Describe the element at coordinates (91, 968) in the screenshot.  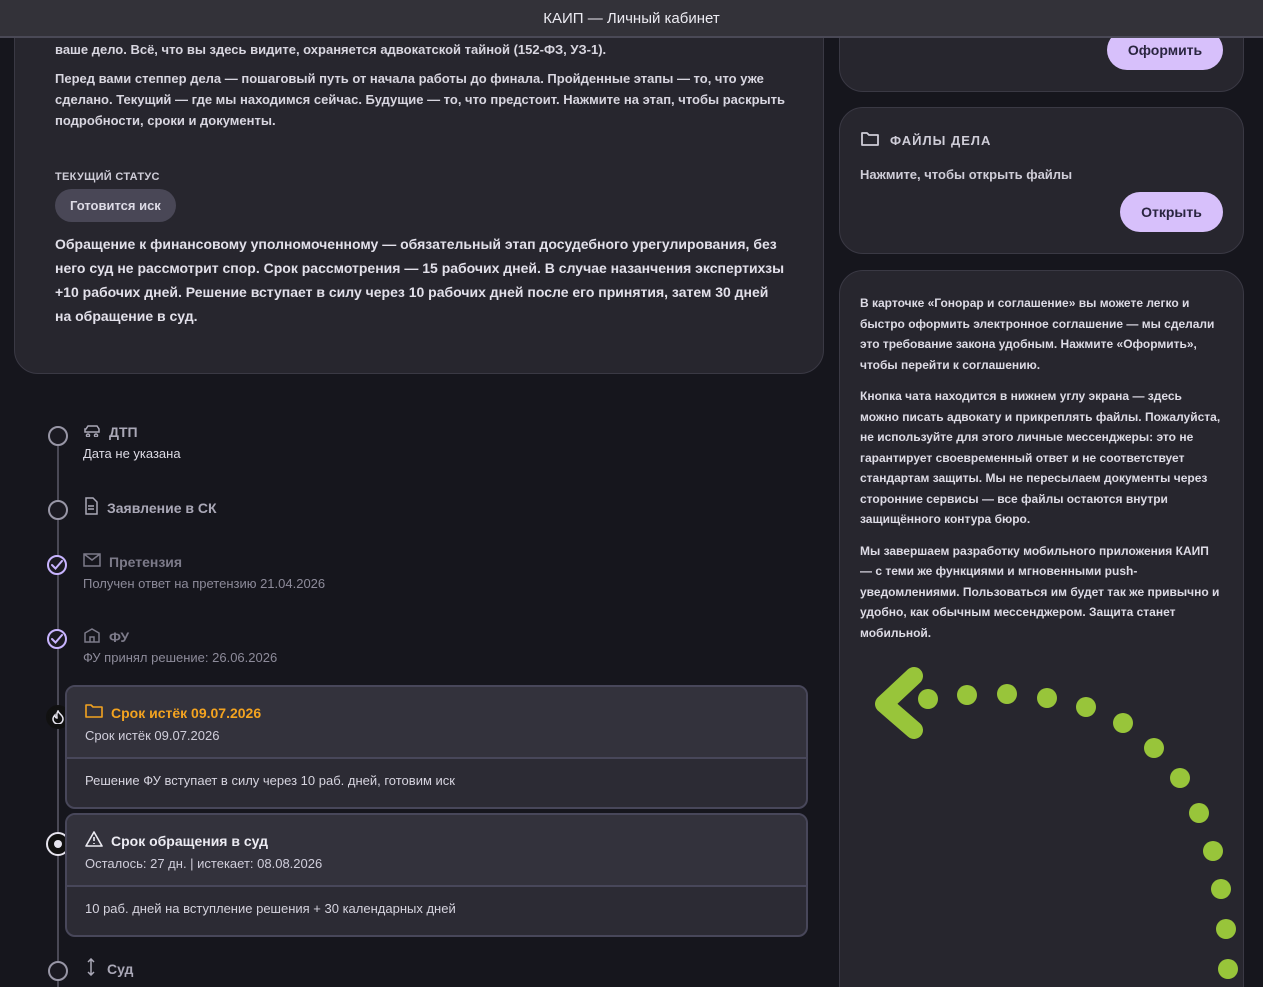
I see `gavel-icon` at that location.